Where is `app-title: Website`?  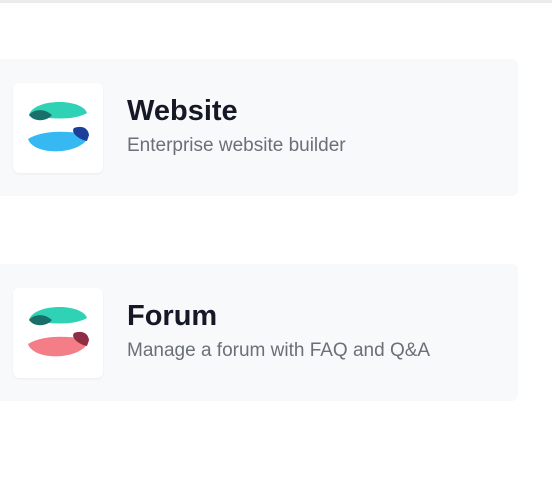
app-title: Website is located at coordinates (182, 111).